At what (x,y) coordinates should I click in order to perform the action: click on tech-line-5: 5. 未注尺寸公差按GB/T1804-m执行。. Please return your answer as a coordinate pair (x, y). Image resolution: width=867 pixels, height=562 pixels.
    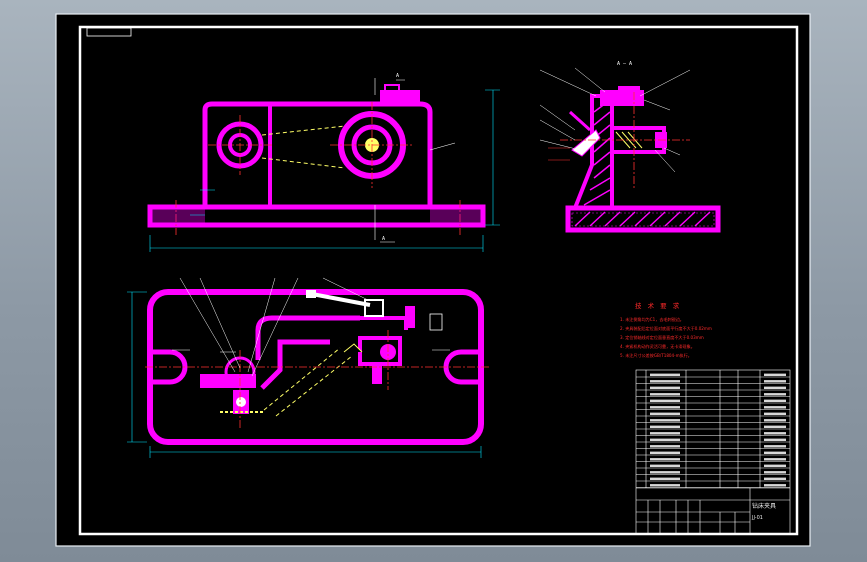
    Looking at the image, I should click on (656, 355).